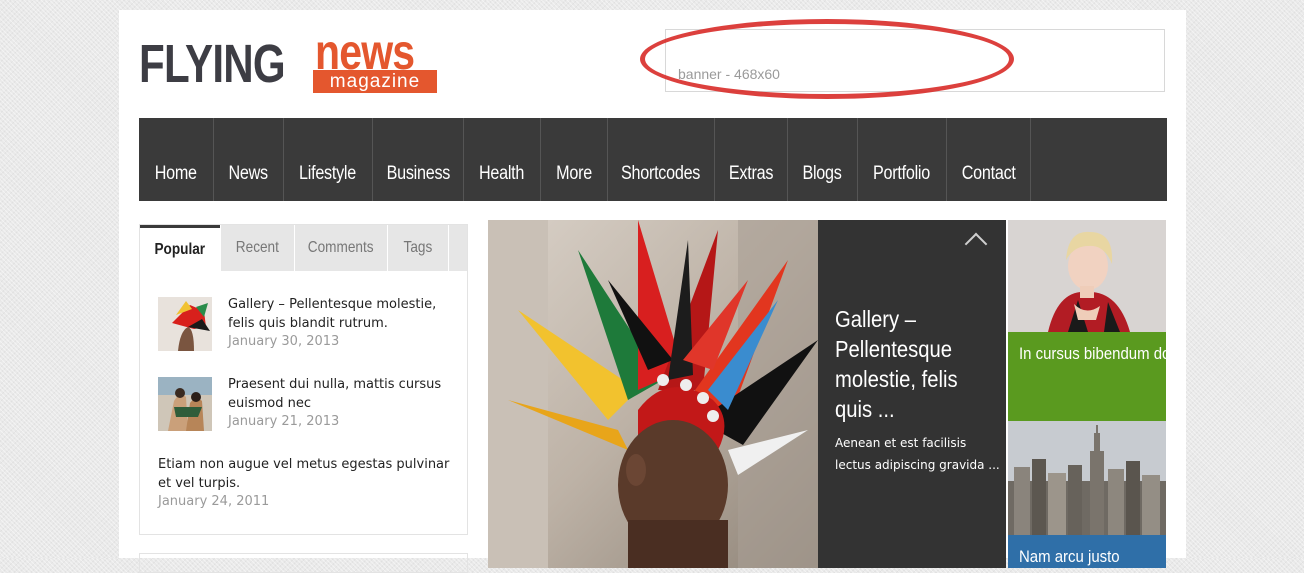 The width and height of the screenshot is (1304, 573). Describe the element at coordinates (661, 173) in the screenshot. I see `nav-item-label: Shortcodes` at that location.